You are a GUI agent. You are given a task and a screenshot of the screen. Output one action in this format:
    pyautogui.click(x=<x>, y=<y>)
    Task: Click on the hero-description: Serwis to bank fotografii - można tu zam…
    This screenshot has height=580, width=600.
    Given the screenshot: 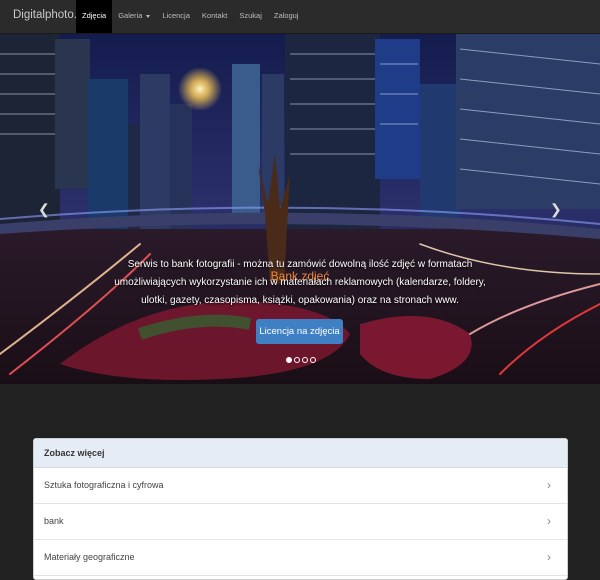 What is the action you would take?
    pyautogui.click(x=300, y=282)
    